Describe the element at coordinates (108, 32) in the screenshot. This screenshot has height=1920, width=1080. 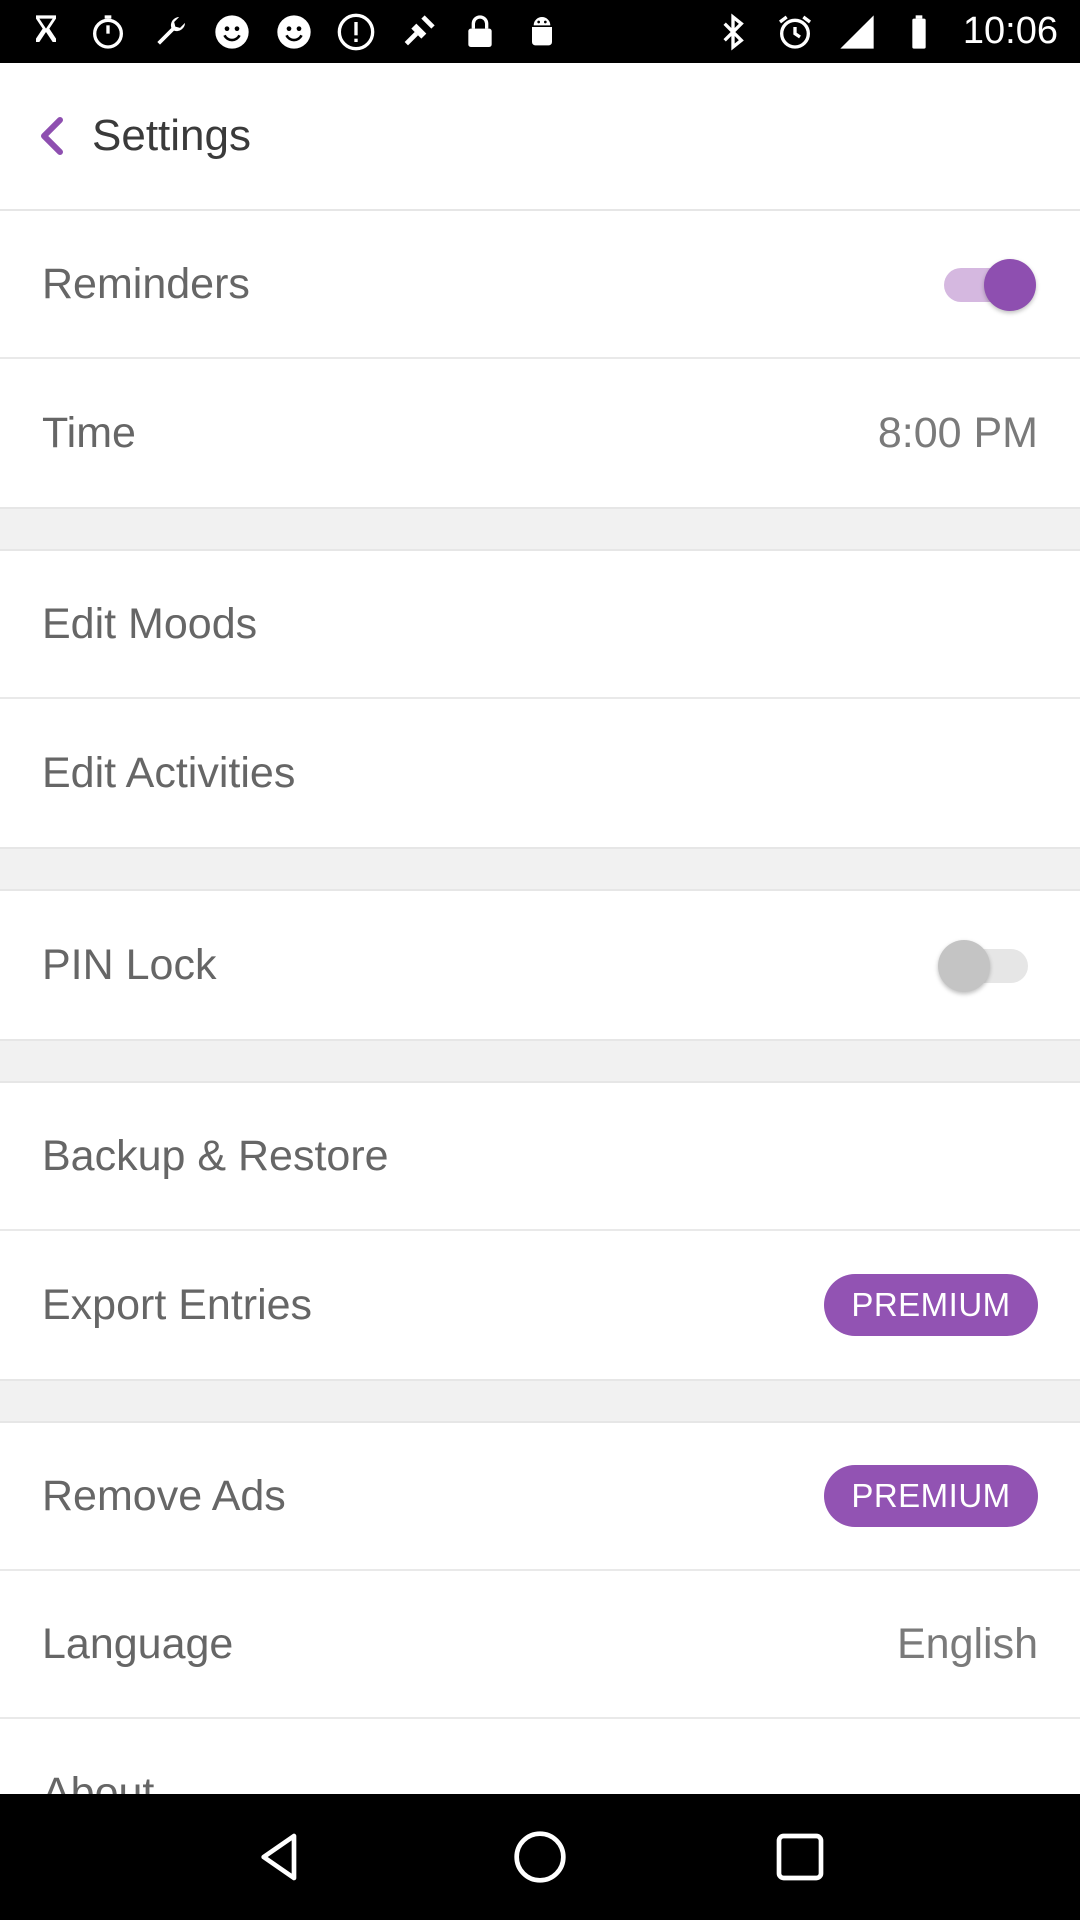
I see `stopwatch-icon` at that location.